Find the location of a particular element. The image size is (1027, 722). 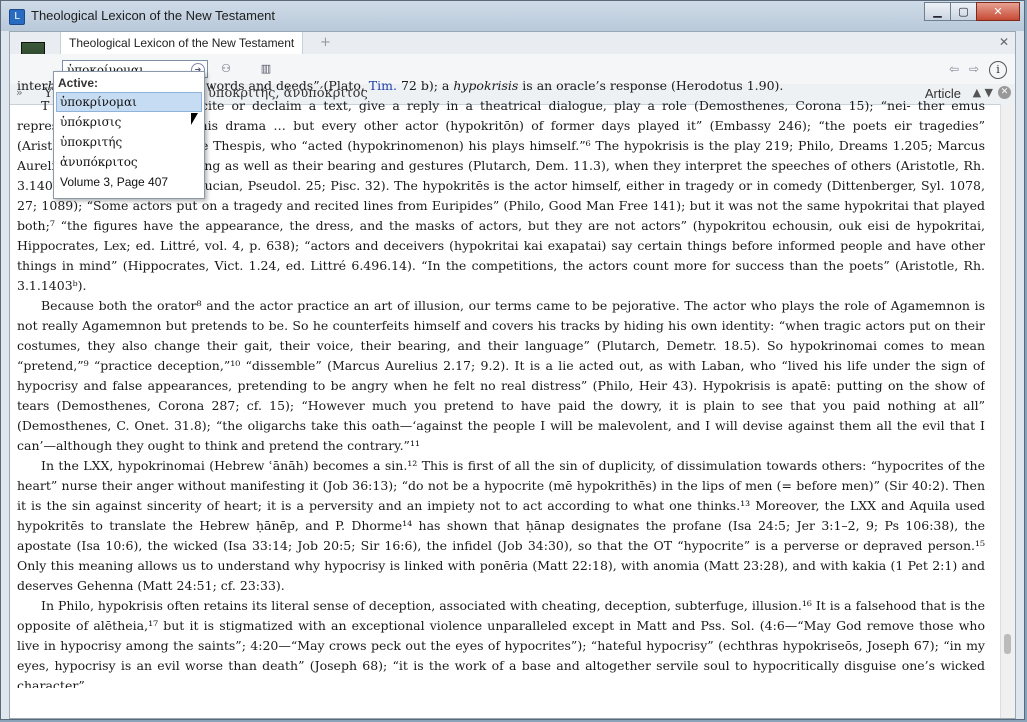

add-tab-button: + is located at coordinates (325, 42).